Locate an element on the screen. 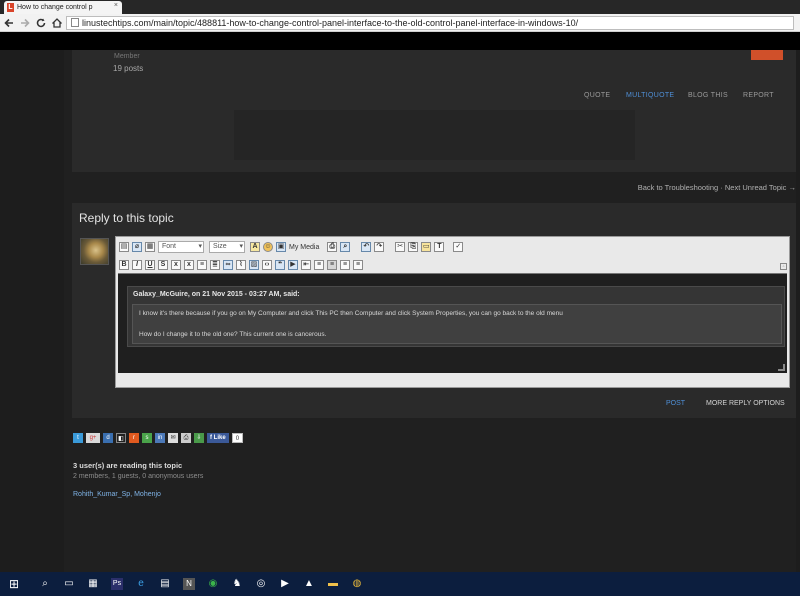  outdent-icon: ⇤ is located at coordinates (306, 265).